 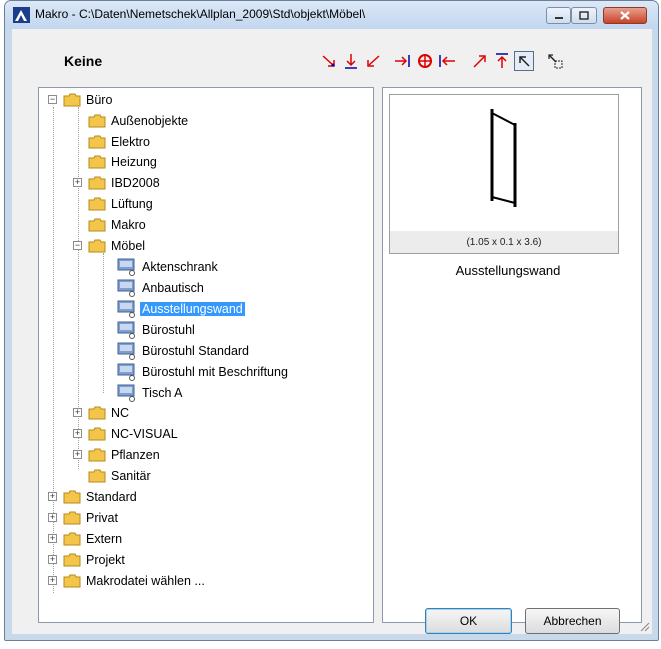 What do you see at coordinates (114, 183) in the screenshot?
I see `tree-item-ibd2008: + IBD2008` at bounding box center [114, 183].